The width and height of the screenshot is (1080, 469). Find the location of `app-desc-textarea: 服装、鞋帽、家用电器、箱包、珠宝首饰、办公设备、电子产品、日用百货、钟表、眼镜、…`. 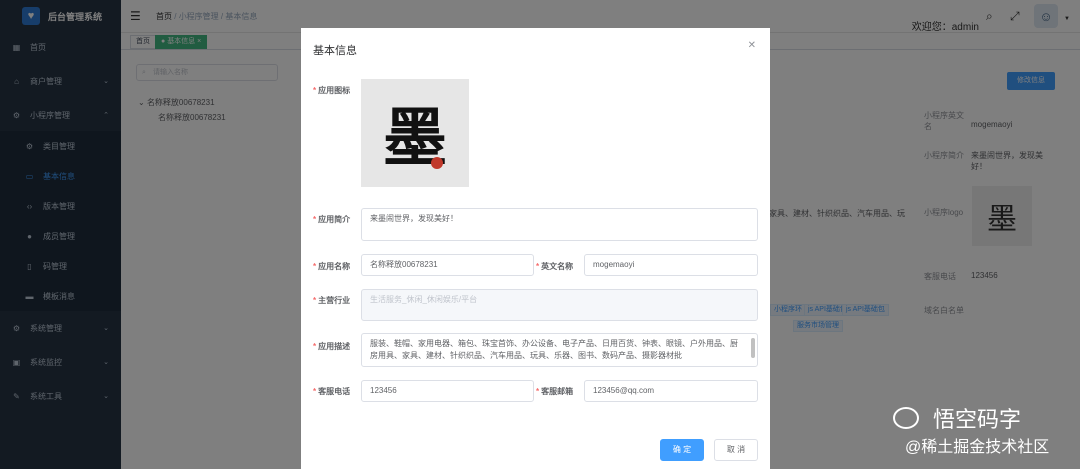

app-desc-textarea: 服装、鞋帽、家用电器、箱包、珠宝首饰、办公设备、电子产品、日用百货、钟表、眼镜、… is located at coordinates (559, 350).